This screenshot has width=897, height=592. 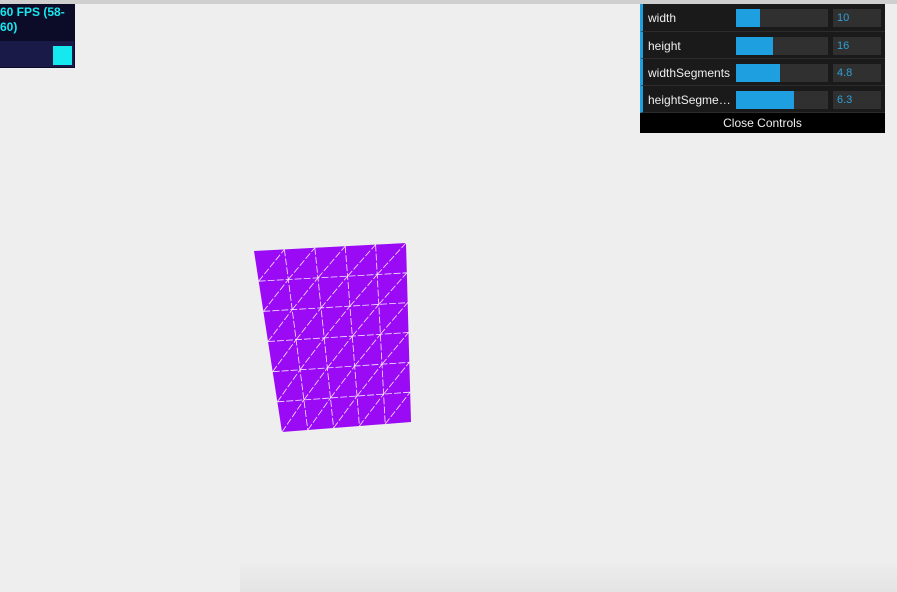 I want to click on control-height-slider, so click(x=782, y=46).